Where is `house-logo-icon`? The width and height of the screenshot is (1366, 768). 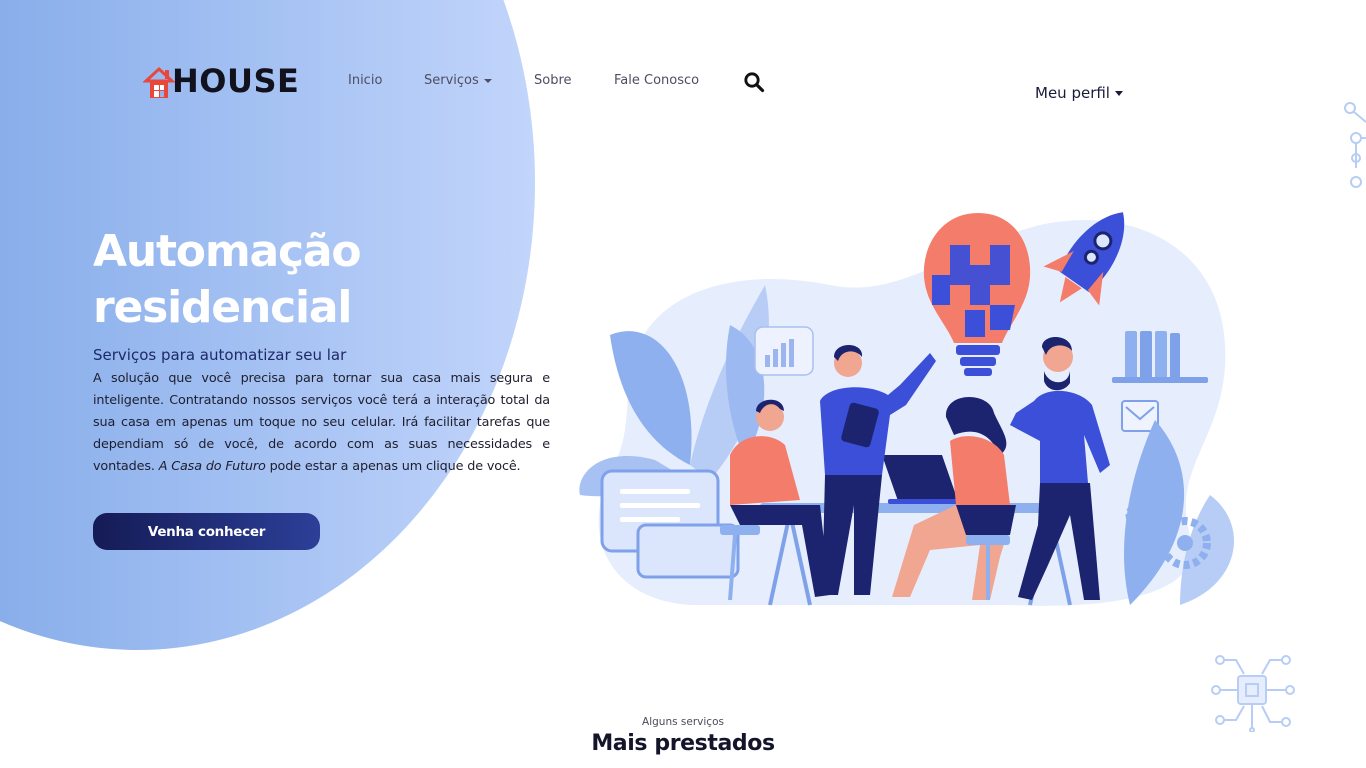 house-logo-icon is located at coordinates (159, 81).